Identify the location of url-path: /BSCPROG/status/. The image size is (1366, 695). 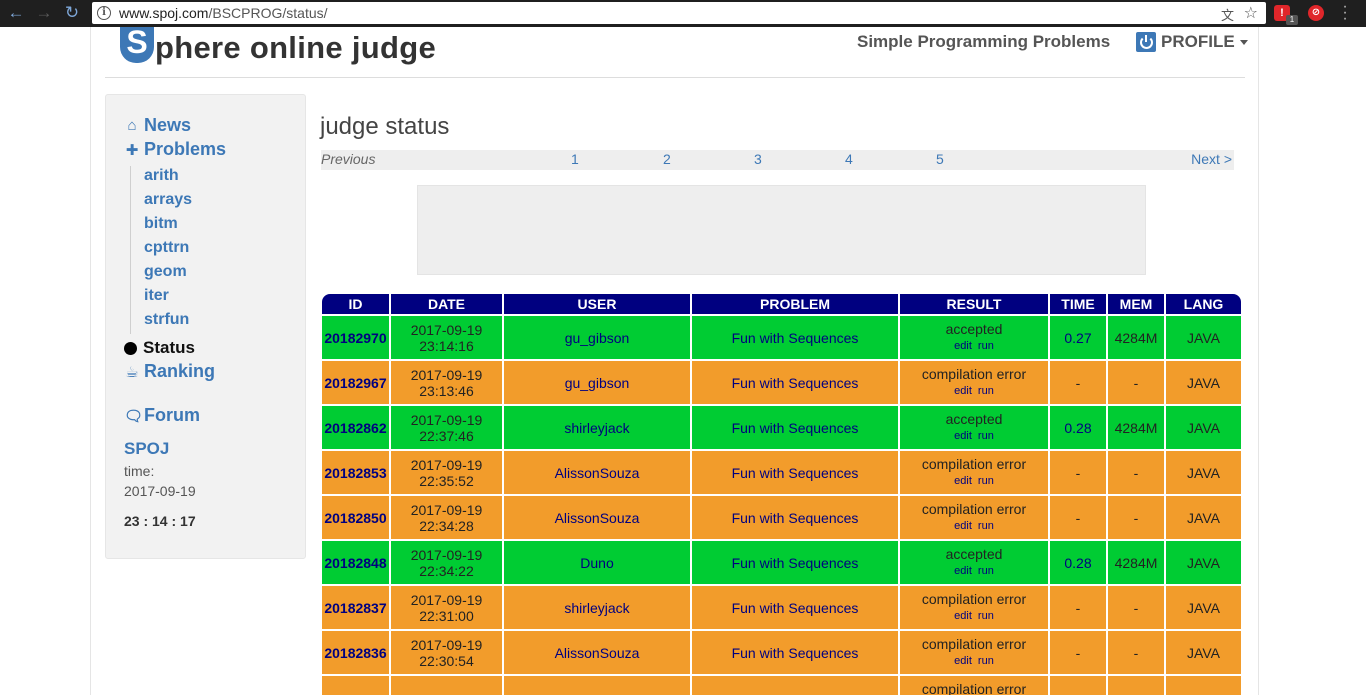
(268, 13).